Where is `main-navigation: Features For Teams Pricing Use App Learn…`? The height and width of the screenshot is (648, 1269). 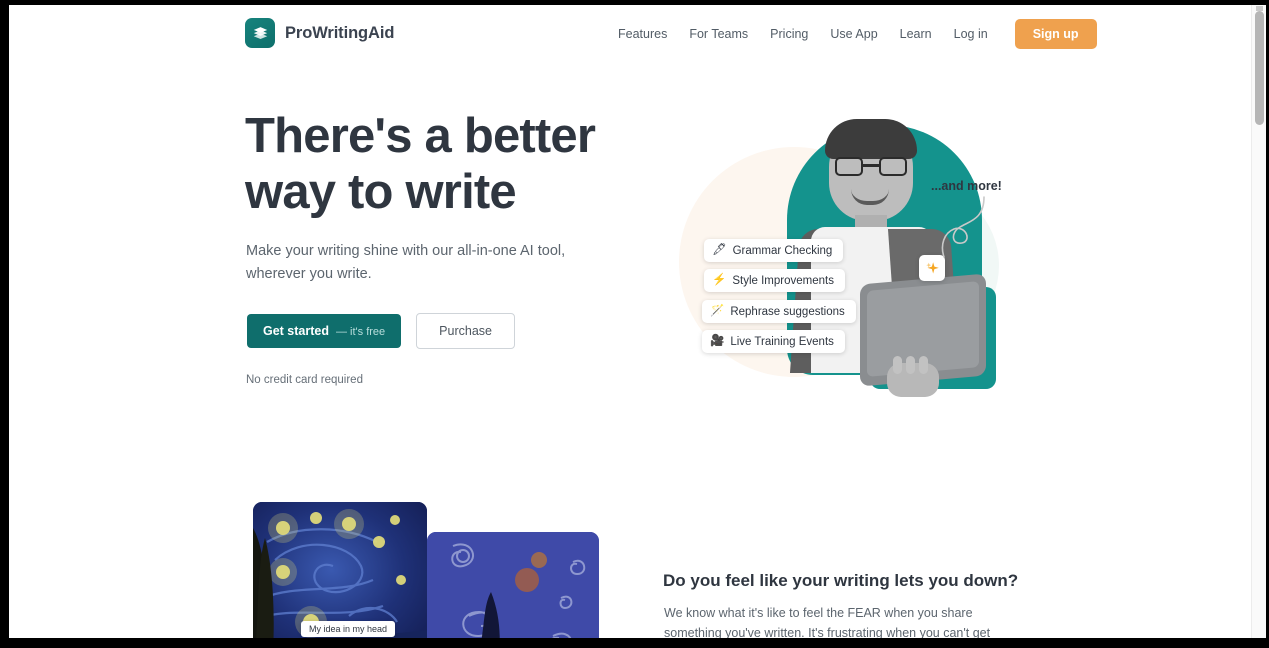
main-navigation: Features For Teams Pricing Use App Learn… is located at coordinates (852, 33).